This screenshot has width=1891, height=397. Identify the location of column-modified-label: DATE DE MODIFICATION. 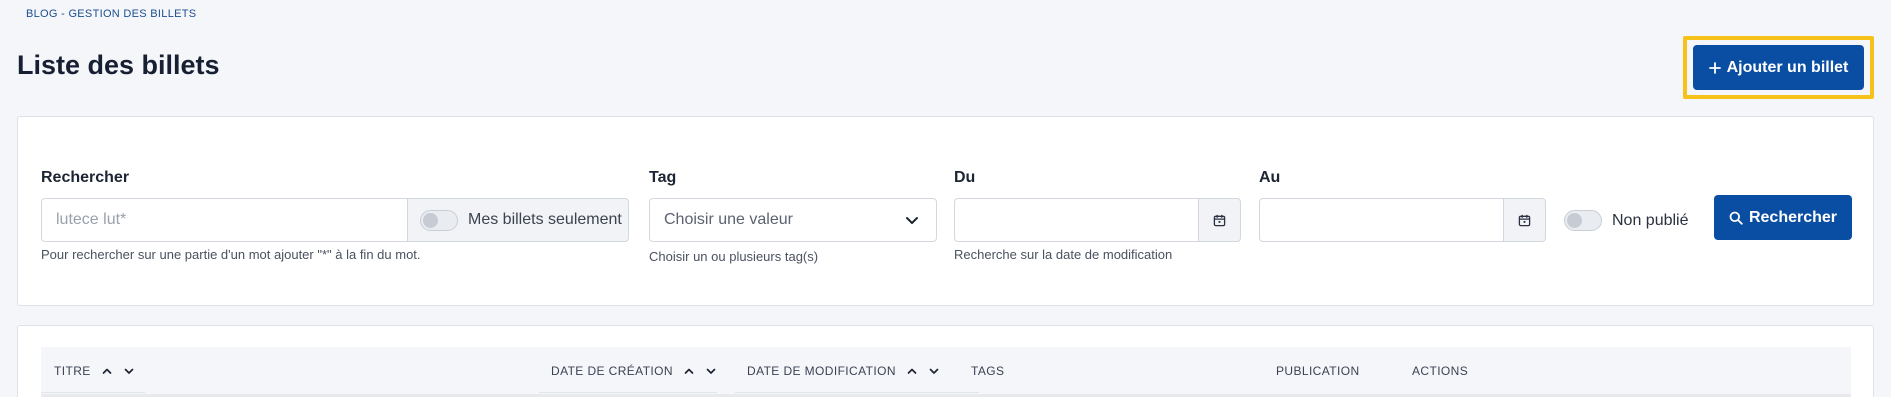
(821, 371).